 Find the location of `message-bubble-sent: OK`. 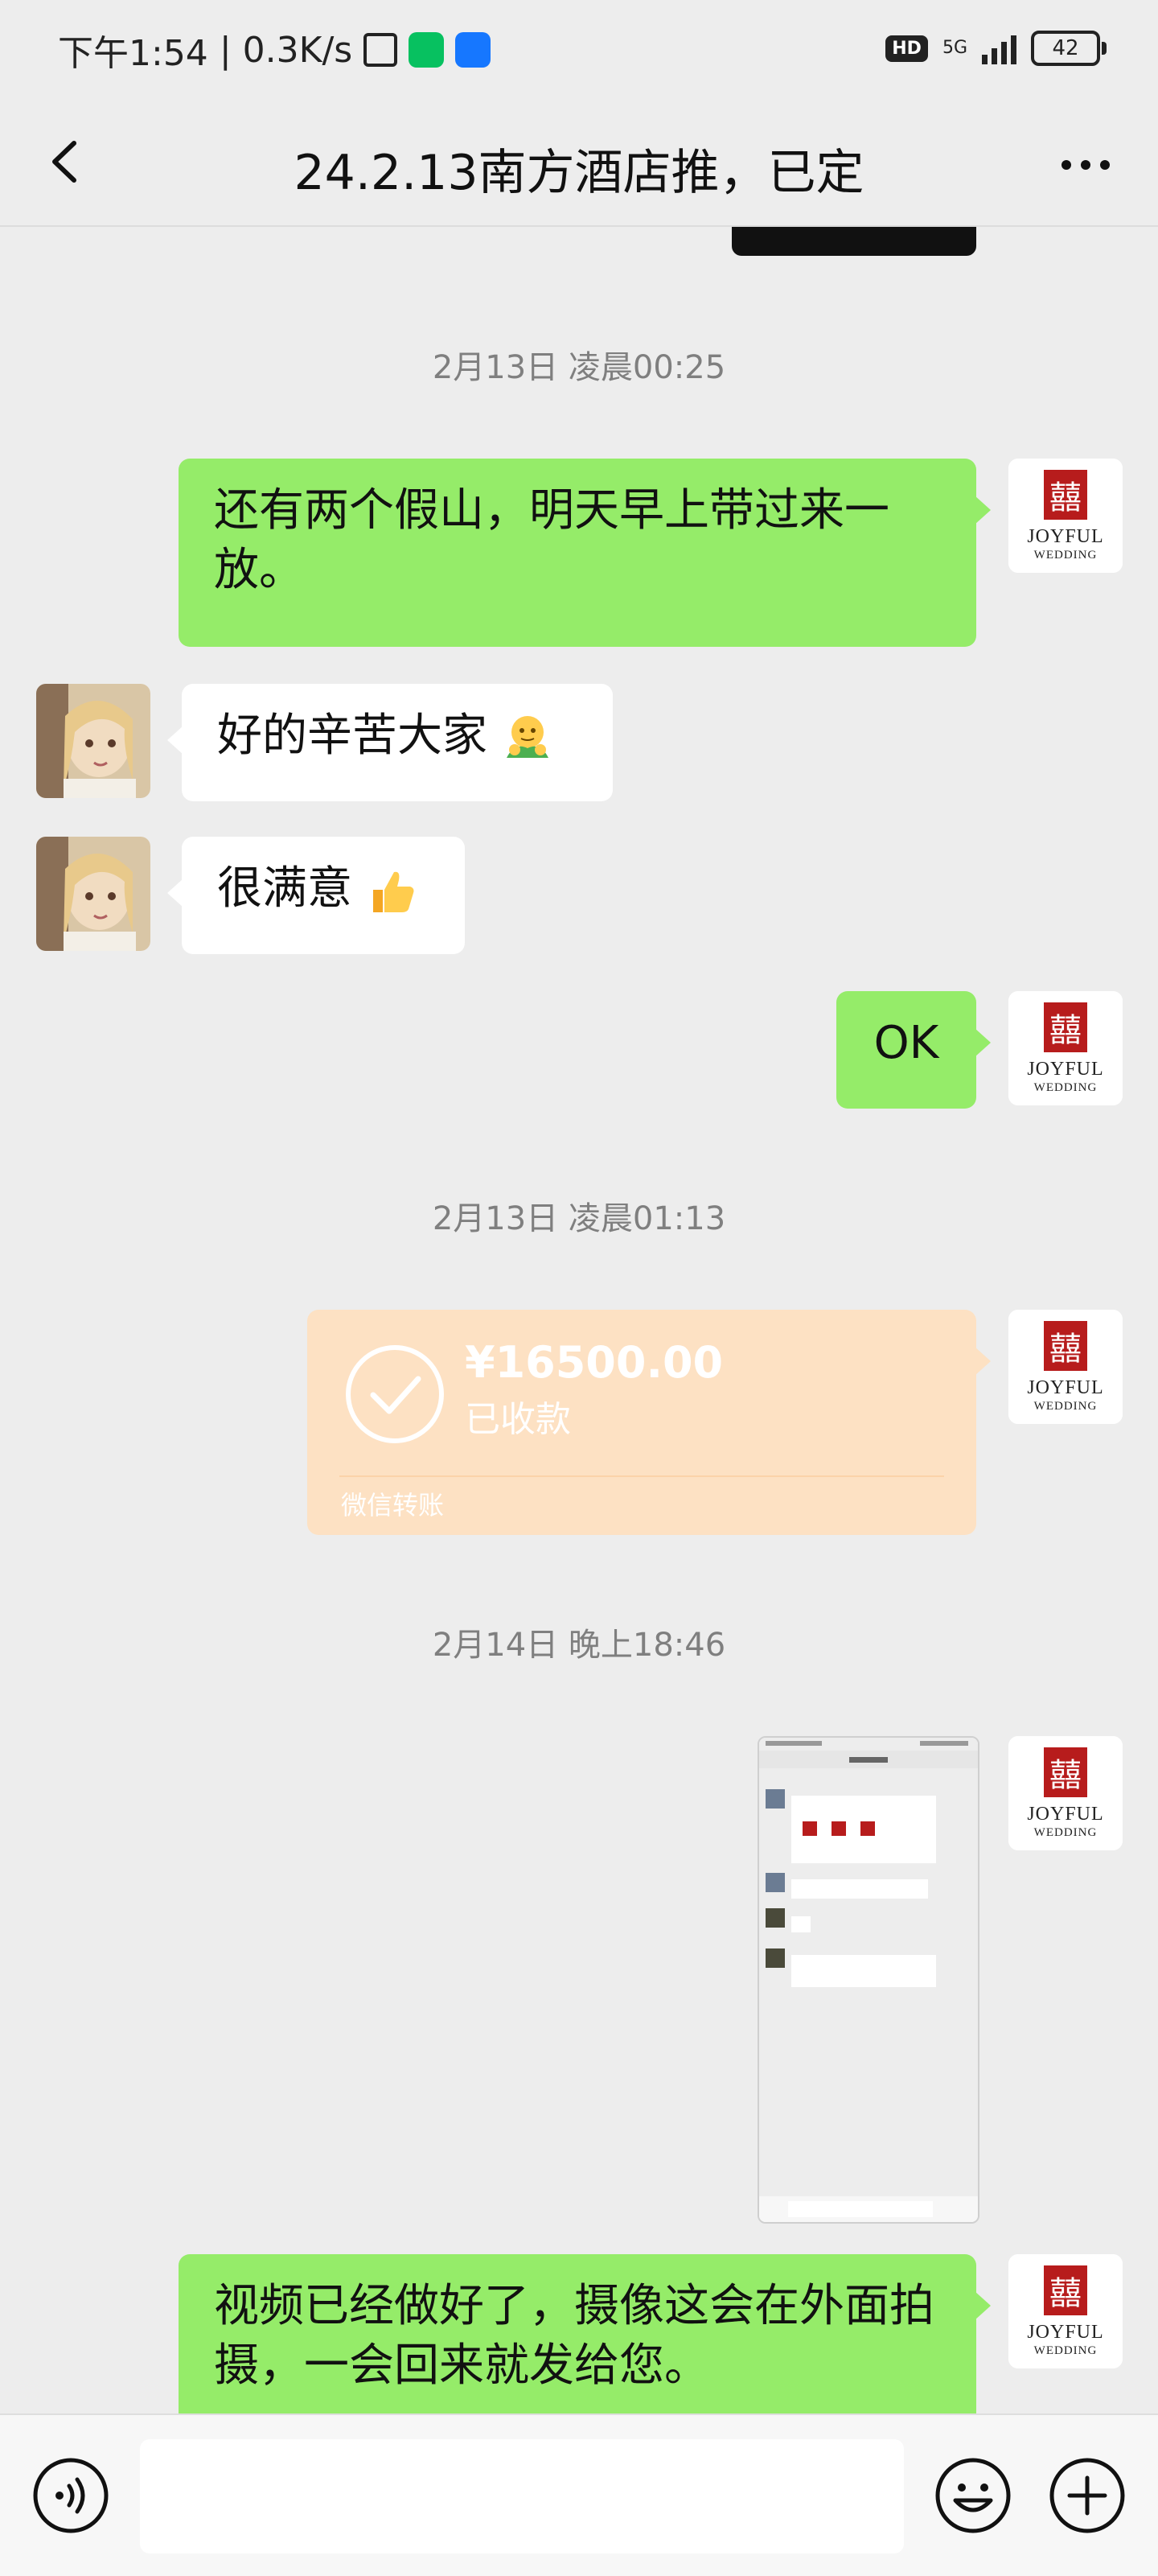

message-bubble-sent: OK is located at coordinates (913, 1050).